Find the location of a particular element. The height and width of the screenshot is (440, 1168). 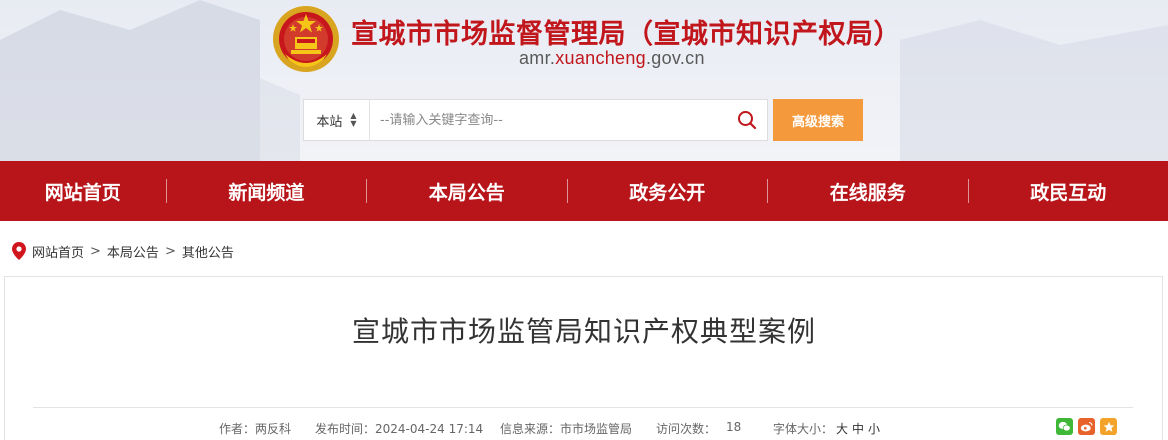

author-meta: 作者：两反科 is located at coordinates (255, 428).